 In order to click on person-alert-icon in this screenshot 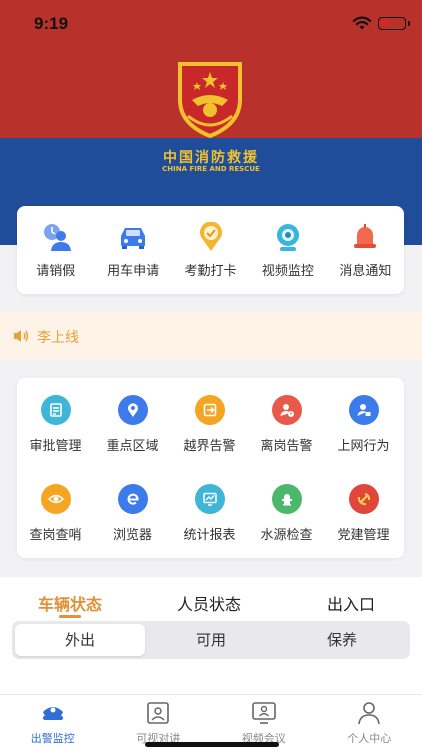, I will do `click(286, 410)`.